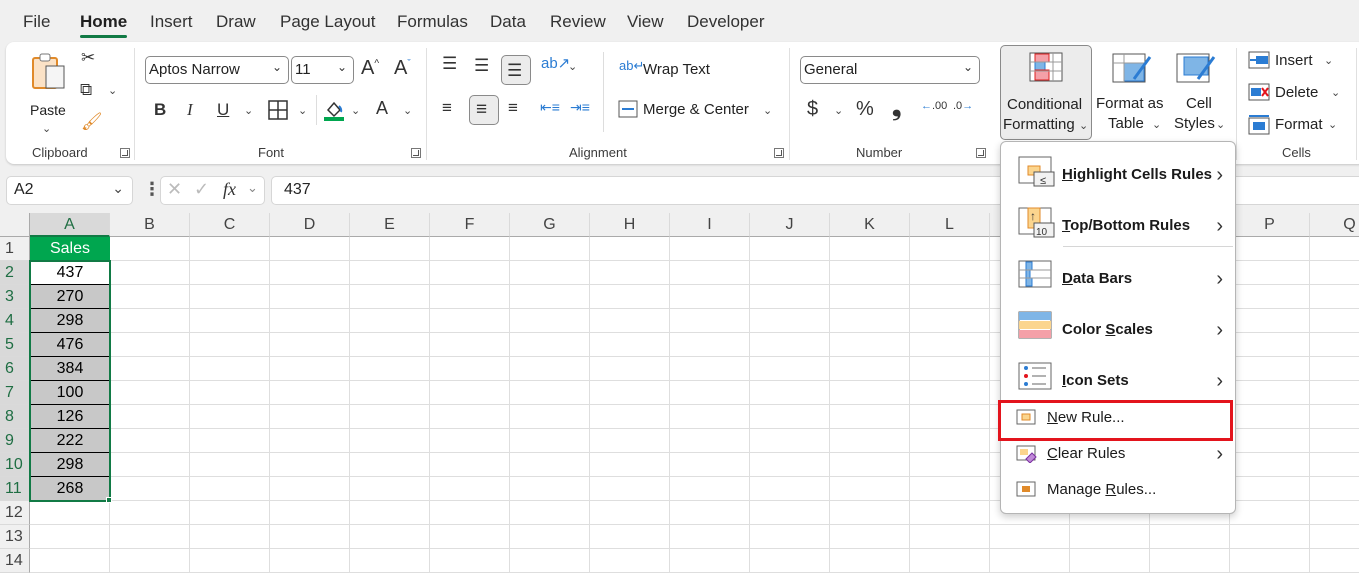 This screenshot has height=573, width=1359. Describe the element at coordinates (217, 70) in the screenshot. I see `font-name-select: Aptos Narrow ⌄` at that location.